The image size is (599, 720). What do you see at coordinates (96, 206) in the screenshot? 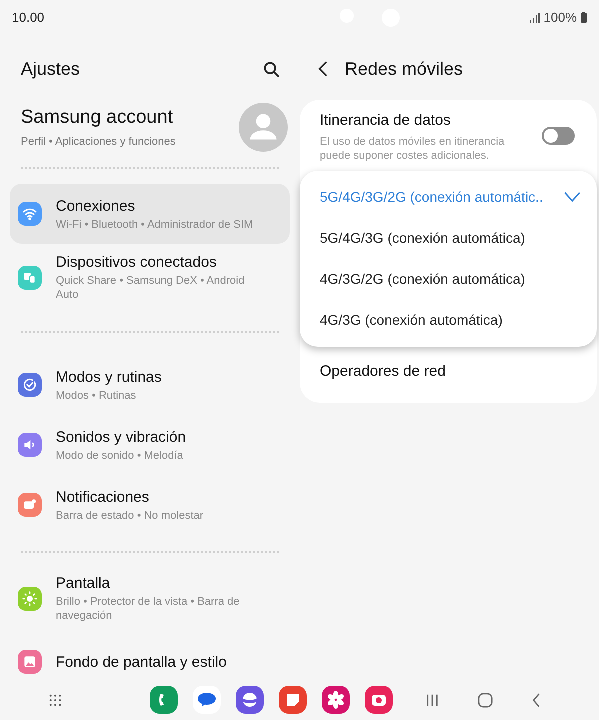
I see `item-title: Conexiones` at bounding box center [96, 206].